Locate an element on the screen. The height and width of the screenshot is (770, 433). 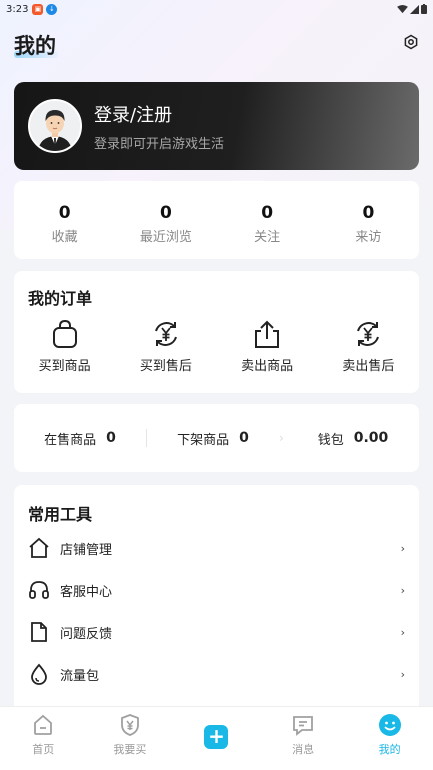
on-sale-count: 0 is located at coordinates (111, 438).